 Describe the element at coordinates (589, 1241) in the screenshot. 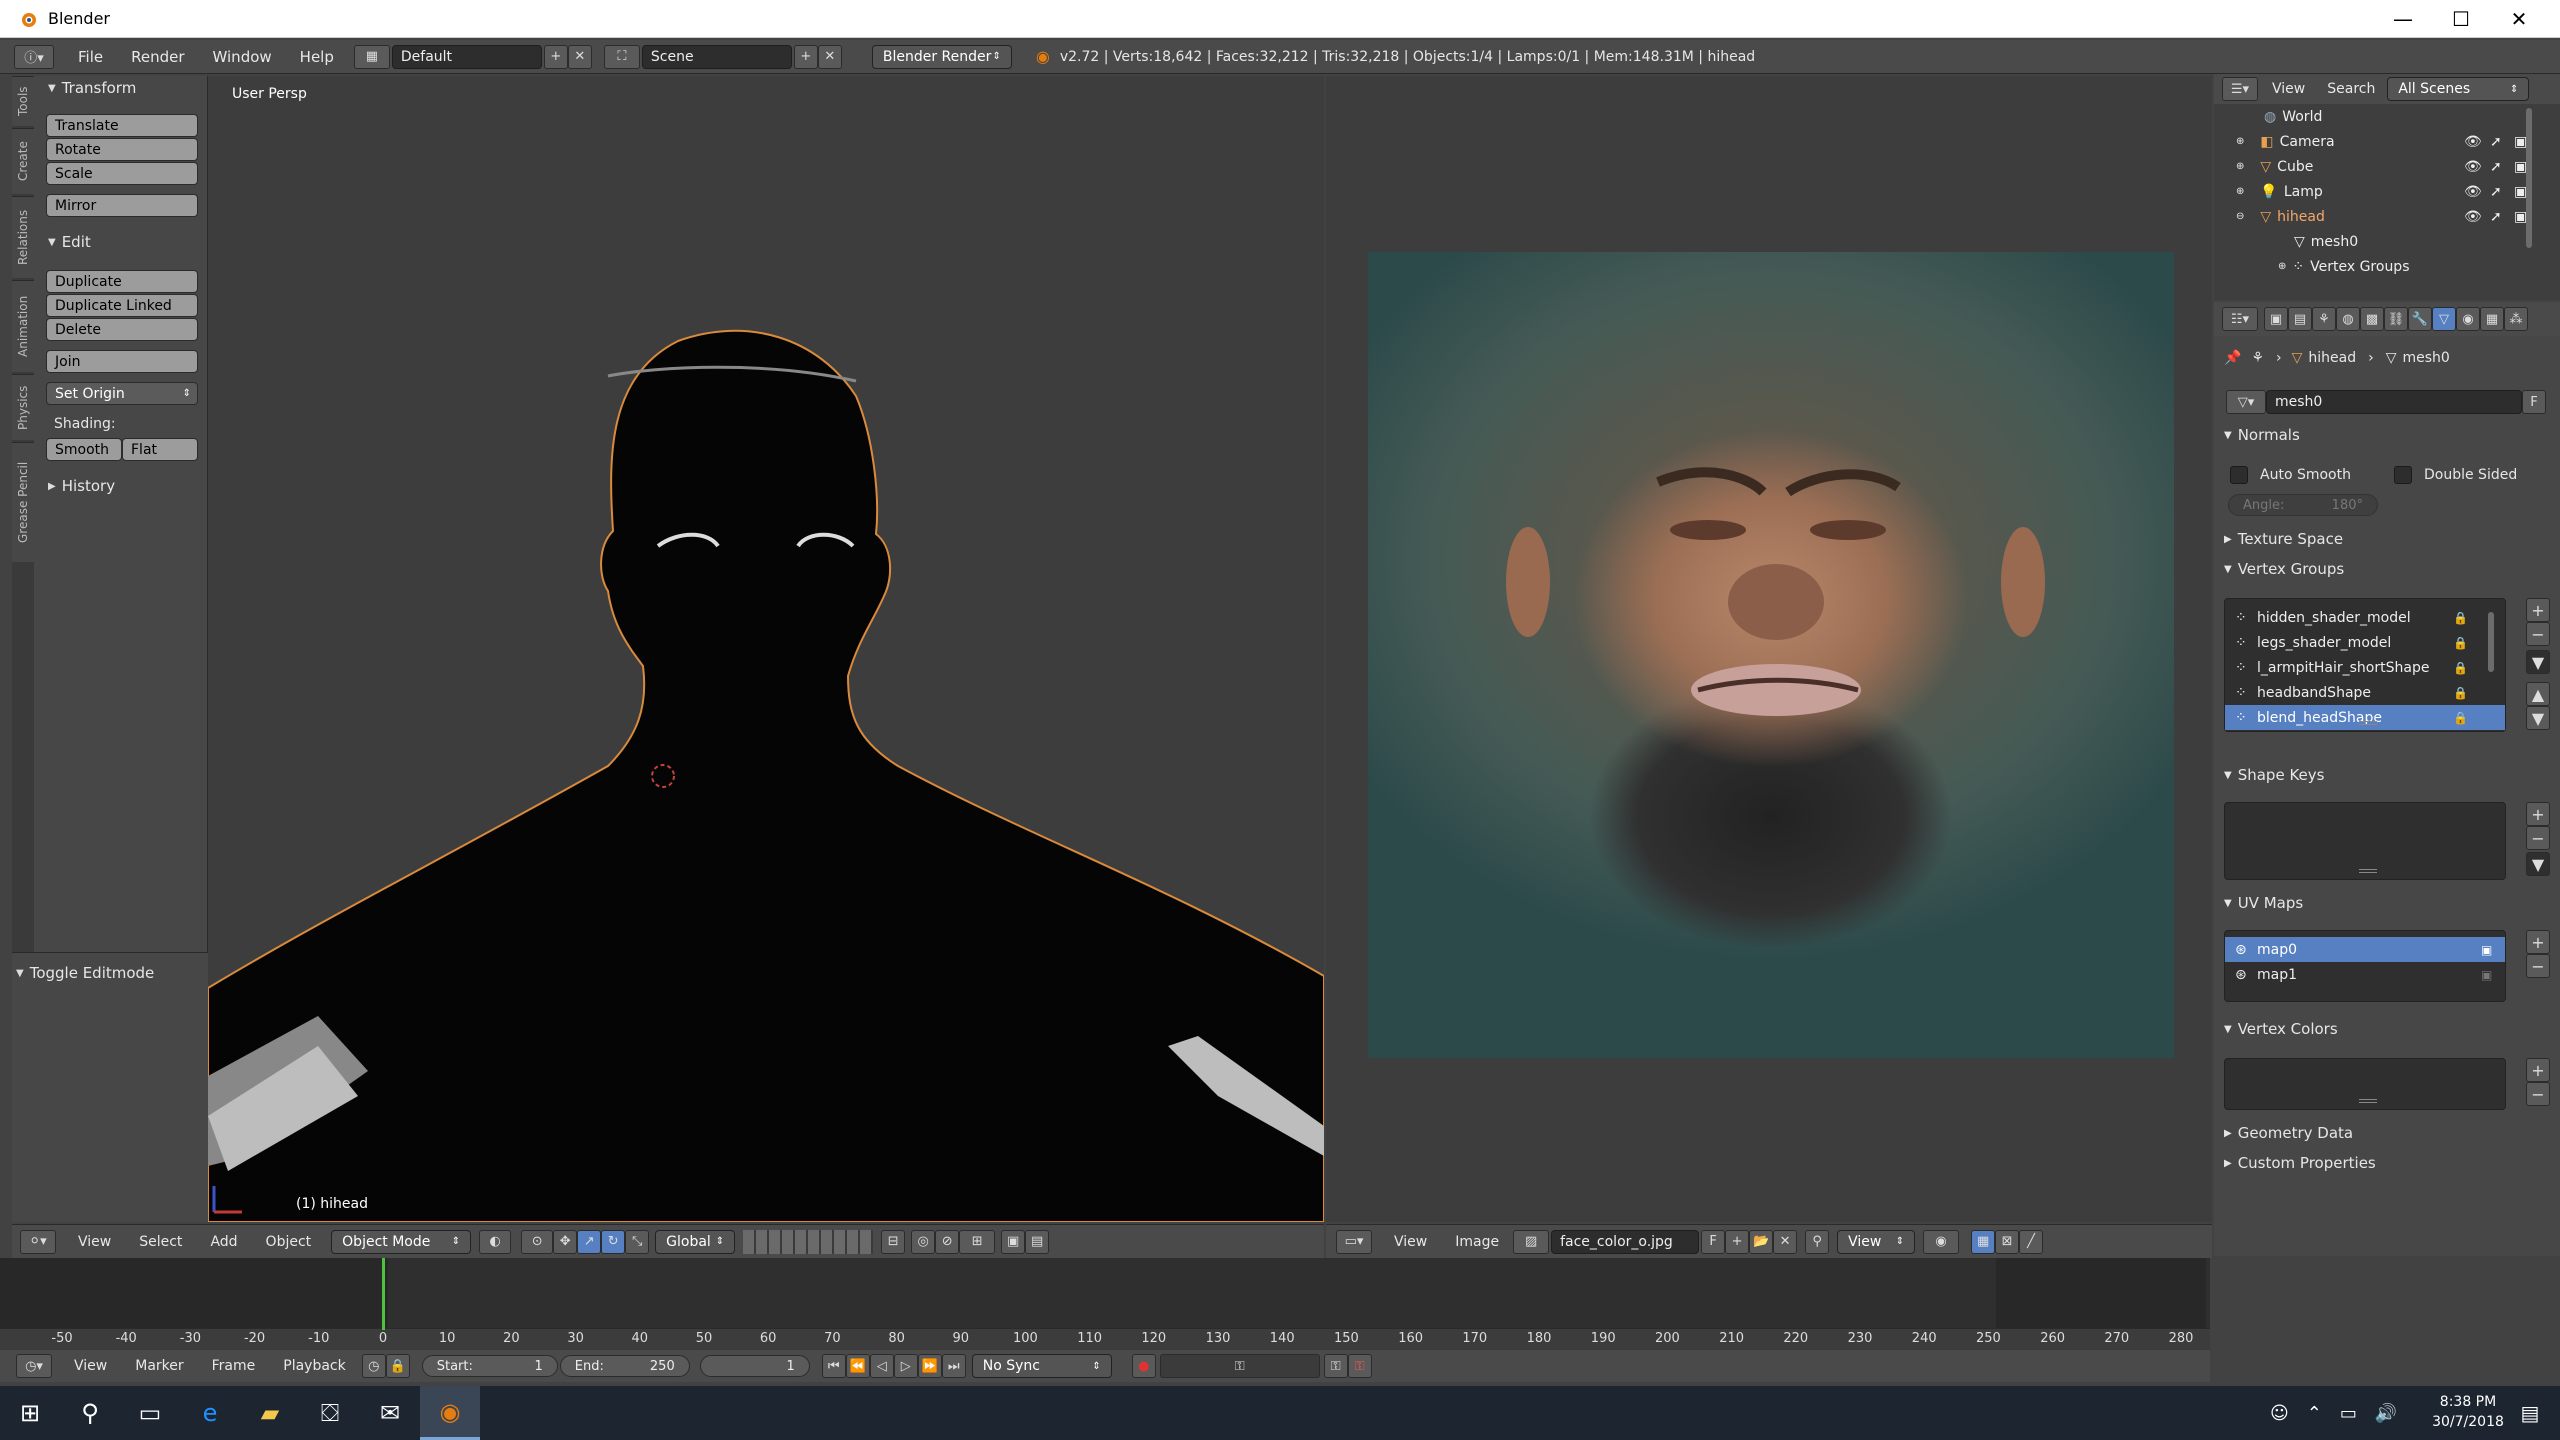

I see `translate-manipulator-icon: ↗` at that location.